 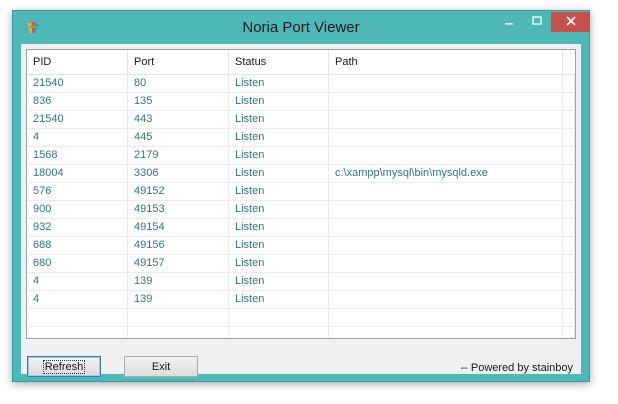 What do you see at coordinates (279, 62) in the screenshot?
I see `column-header-status: Status` at bounding box center [279, 62].